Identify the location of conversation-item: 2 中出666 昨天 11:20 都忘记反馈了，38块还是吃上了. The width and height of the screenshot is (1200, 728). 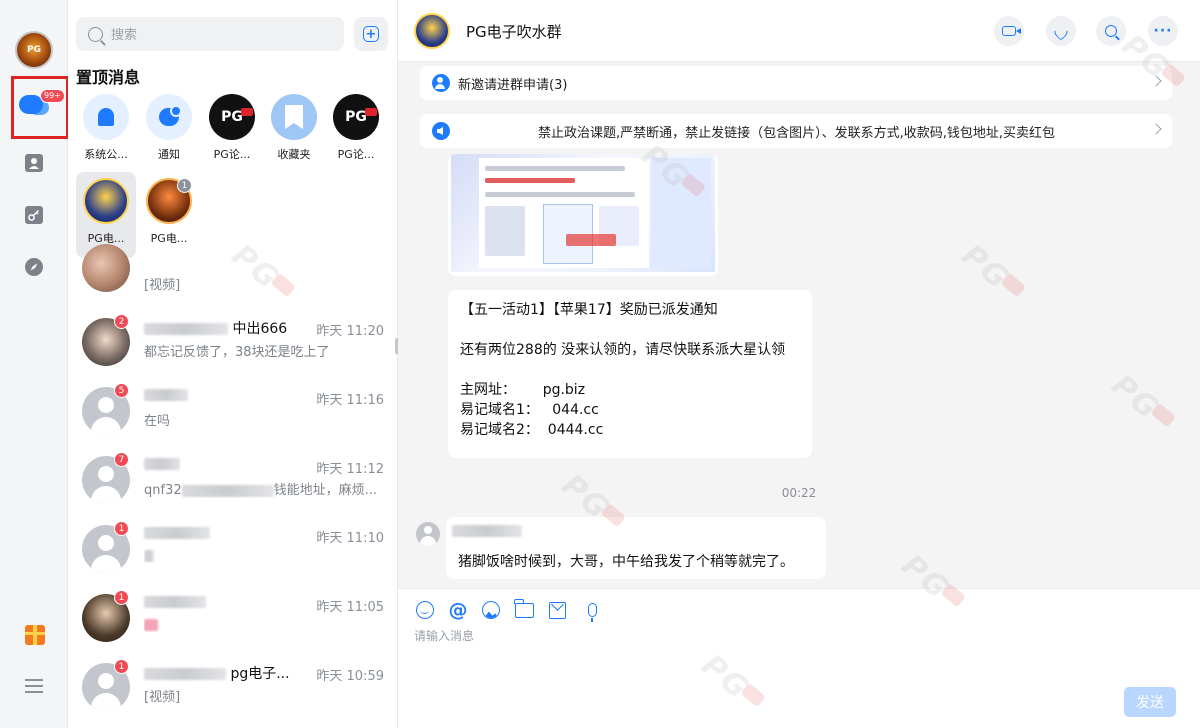
(228, 348).